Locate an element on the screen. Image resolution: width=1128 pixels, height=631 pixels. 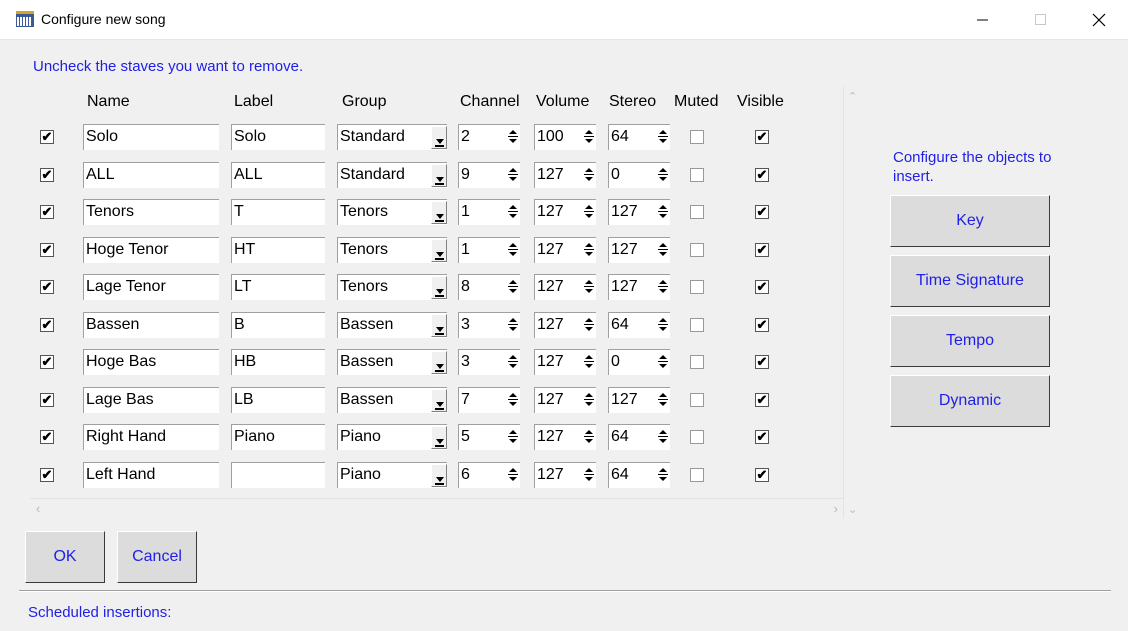
name-field: Left Hand is located at coordinates (151, 475).